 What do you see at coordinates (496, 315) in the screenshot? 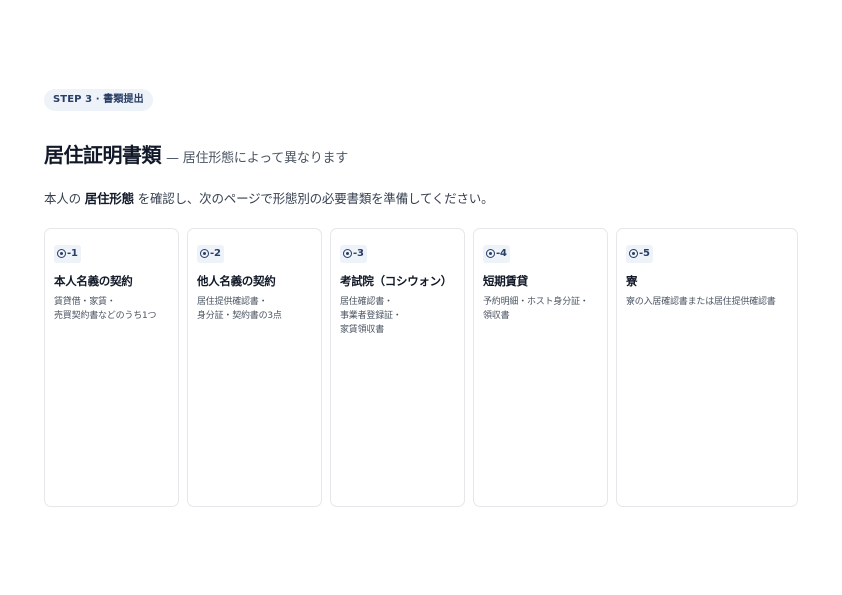
I see `card-desc-line: 領収書` at bounding box center [496, 315].